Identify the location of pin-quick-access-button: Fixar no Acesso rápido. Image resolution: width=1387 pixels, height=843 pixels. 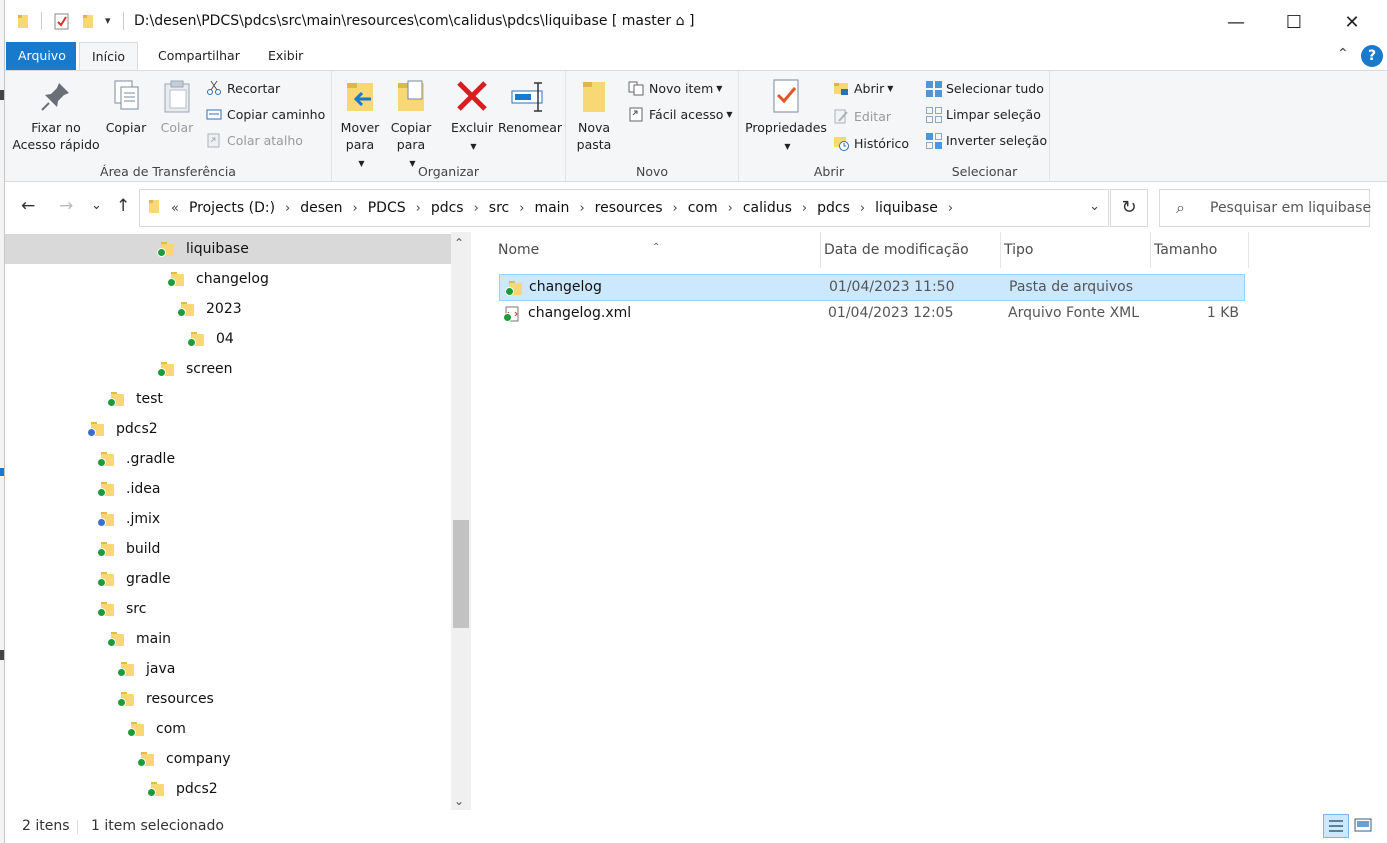
(56, 115).